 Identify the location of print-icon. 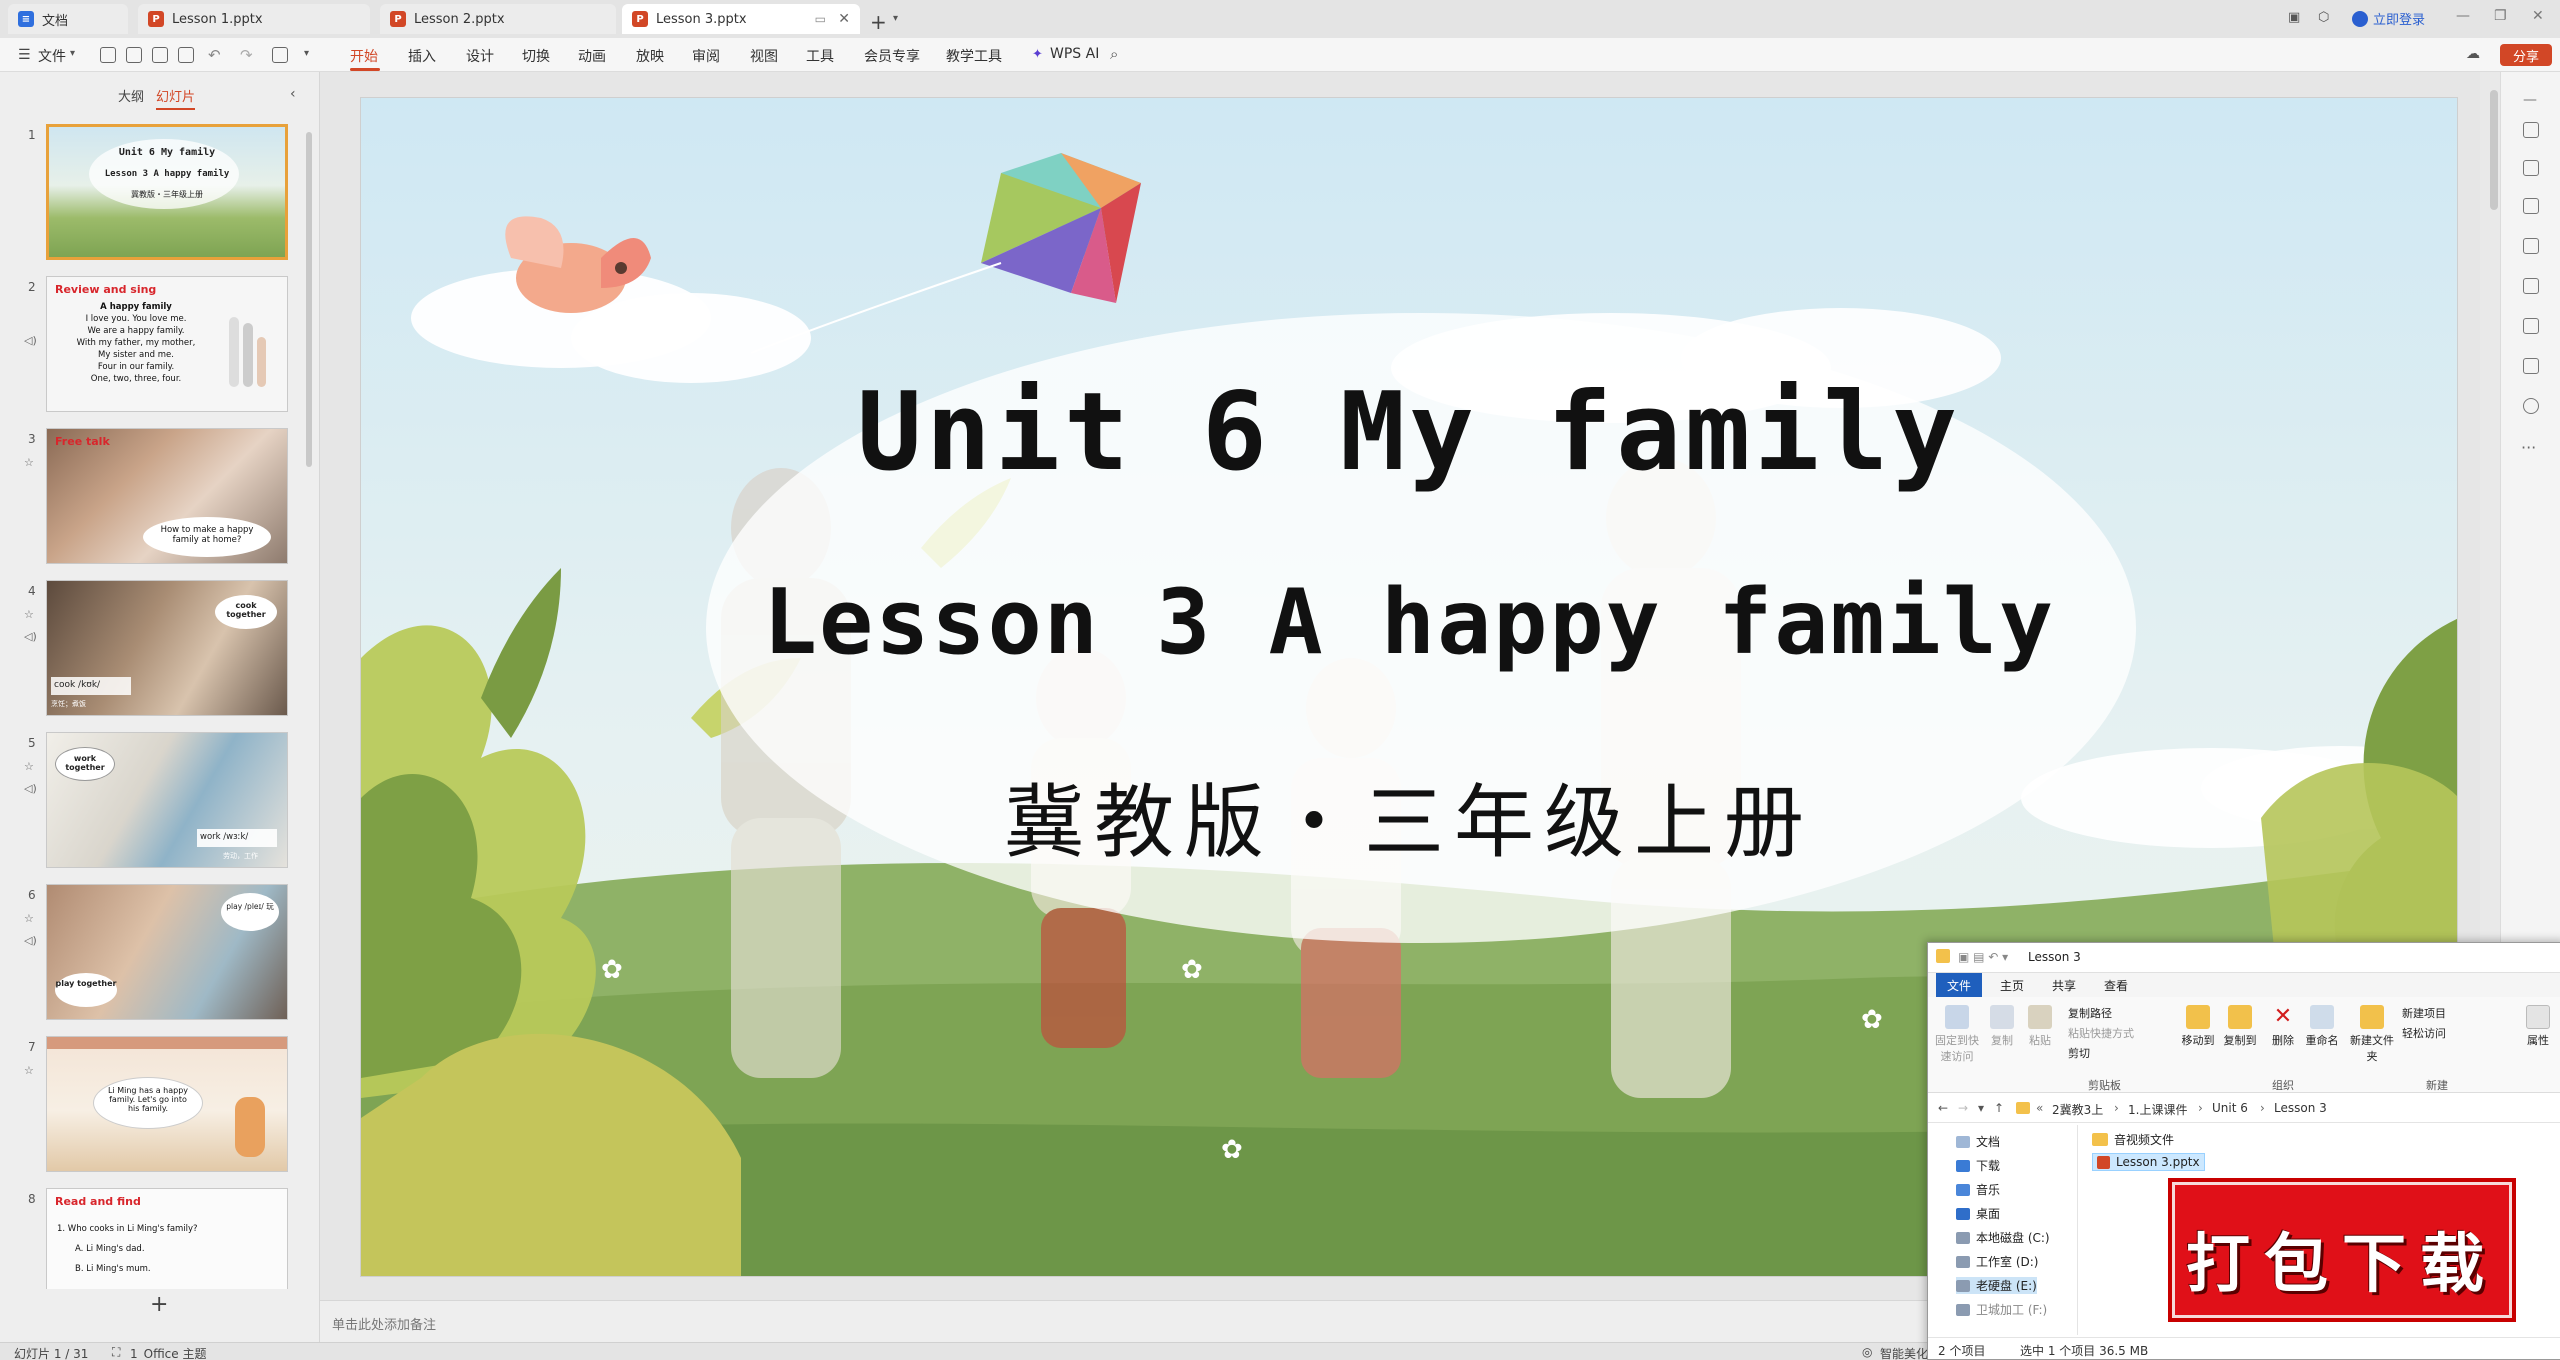
(160, 55).